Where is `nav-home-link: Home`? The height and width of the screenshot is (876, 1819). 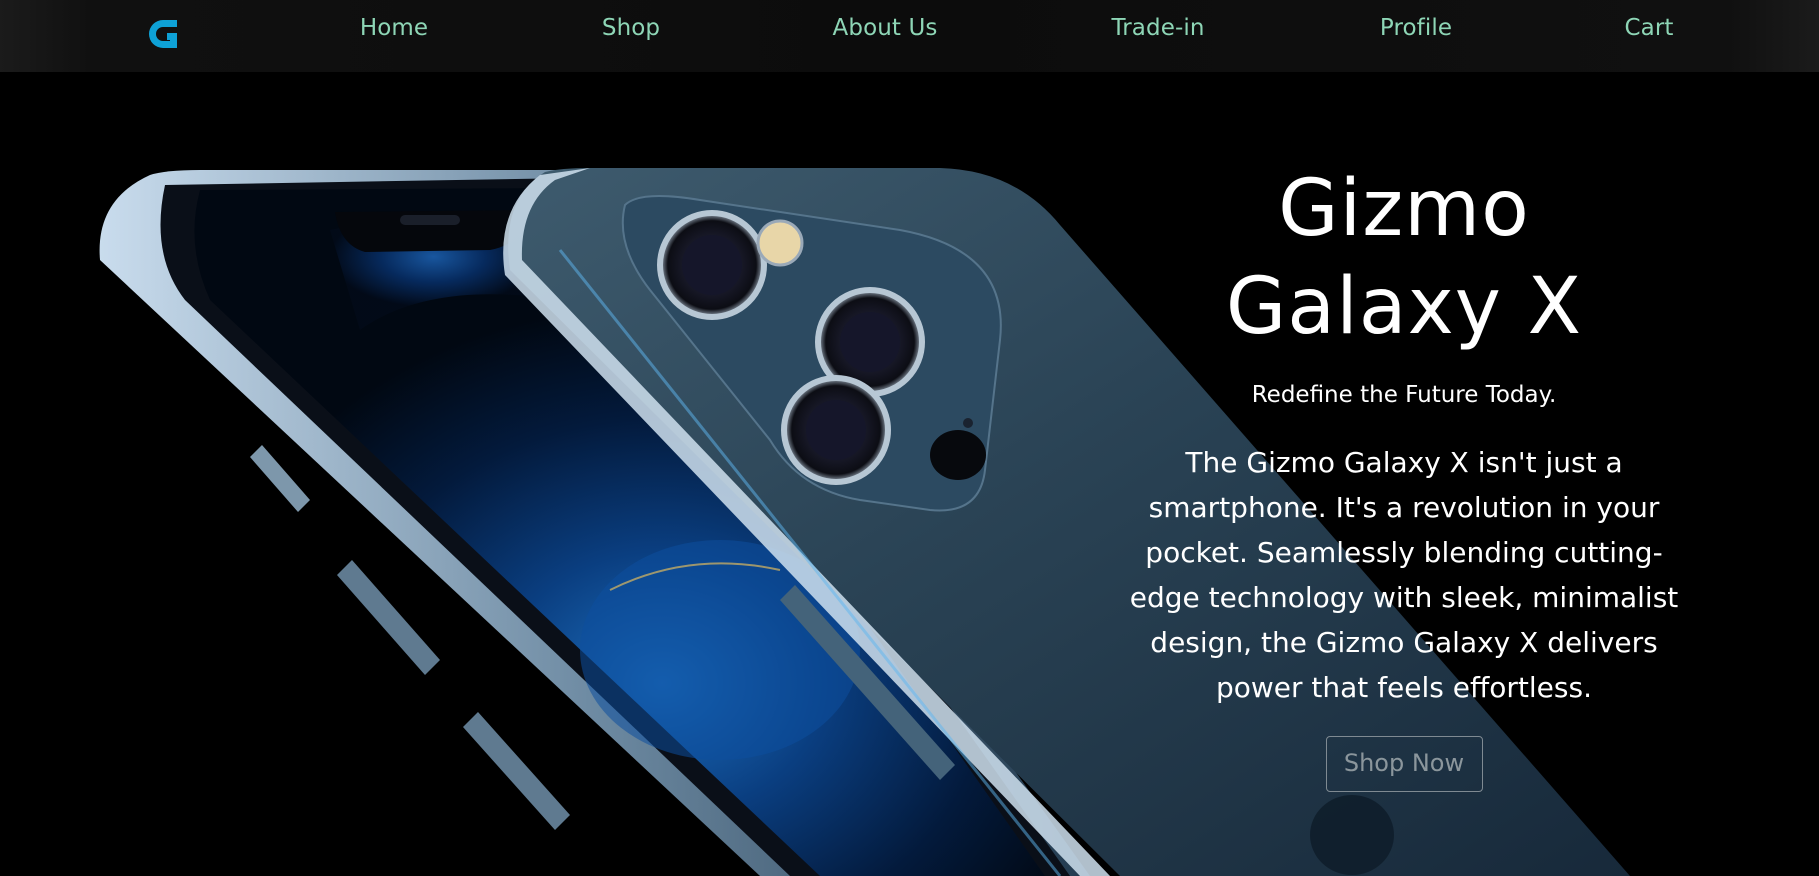
nav-home-link: Home is located at coordinates (394, 28).